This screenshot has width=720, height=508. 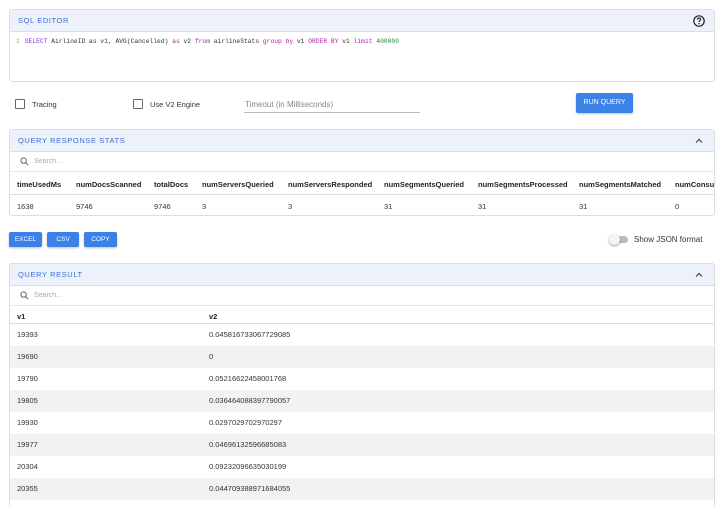 What do you see at coordinates (362, 315) in the screenshot?
I see `result-header-row: v1 v2` at bounding box center [362, 315].